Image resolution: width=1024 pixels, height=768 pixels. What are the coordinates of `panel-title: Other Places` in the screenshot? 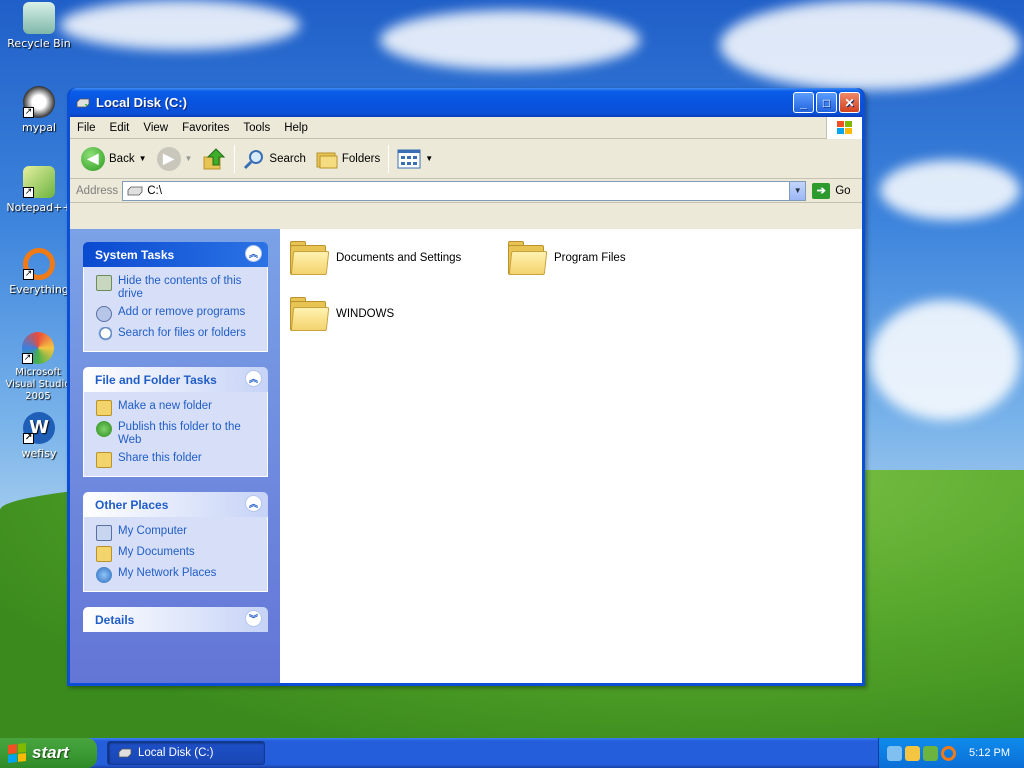 It's located at (132, 504).